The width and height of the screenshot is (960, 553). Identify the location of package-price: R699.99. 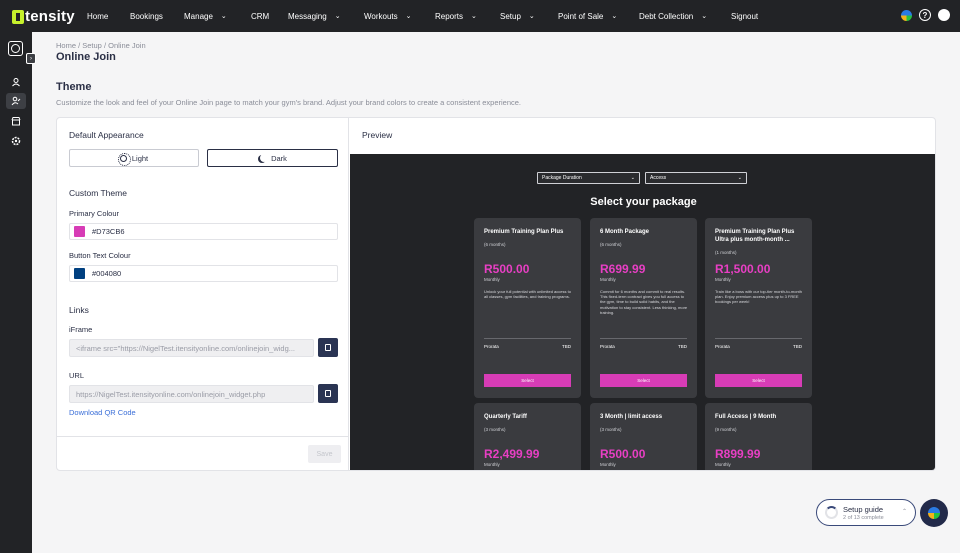
(623, 269).